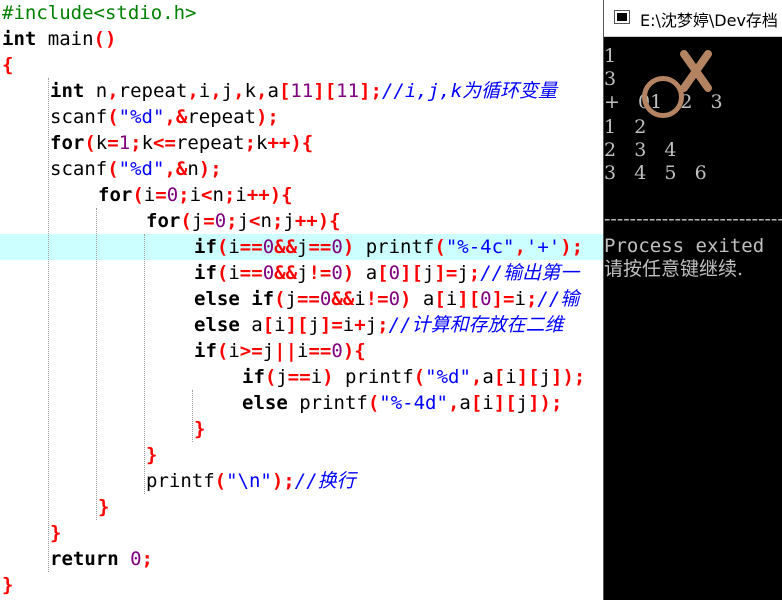 The height and width of the screenshot is (600, 782). What do you see at coordinates (195, 195) in the screenshot?
I see `code-text: for(i=0;i<n;i++){` at bounding box center [195, 195].